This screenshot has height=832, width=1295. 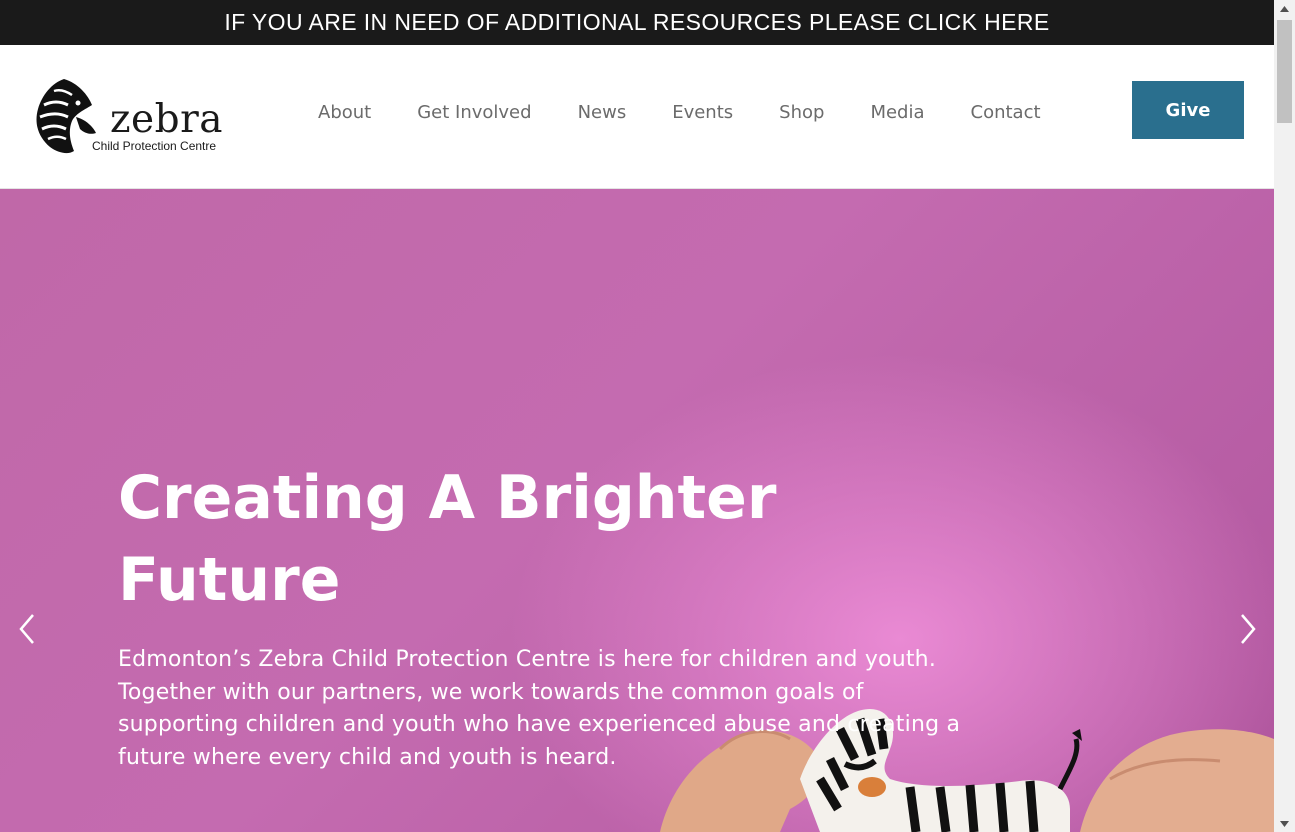 I want to click on hero-title: Creating A Brighter Future, so click(x=447, y=539).